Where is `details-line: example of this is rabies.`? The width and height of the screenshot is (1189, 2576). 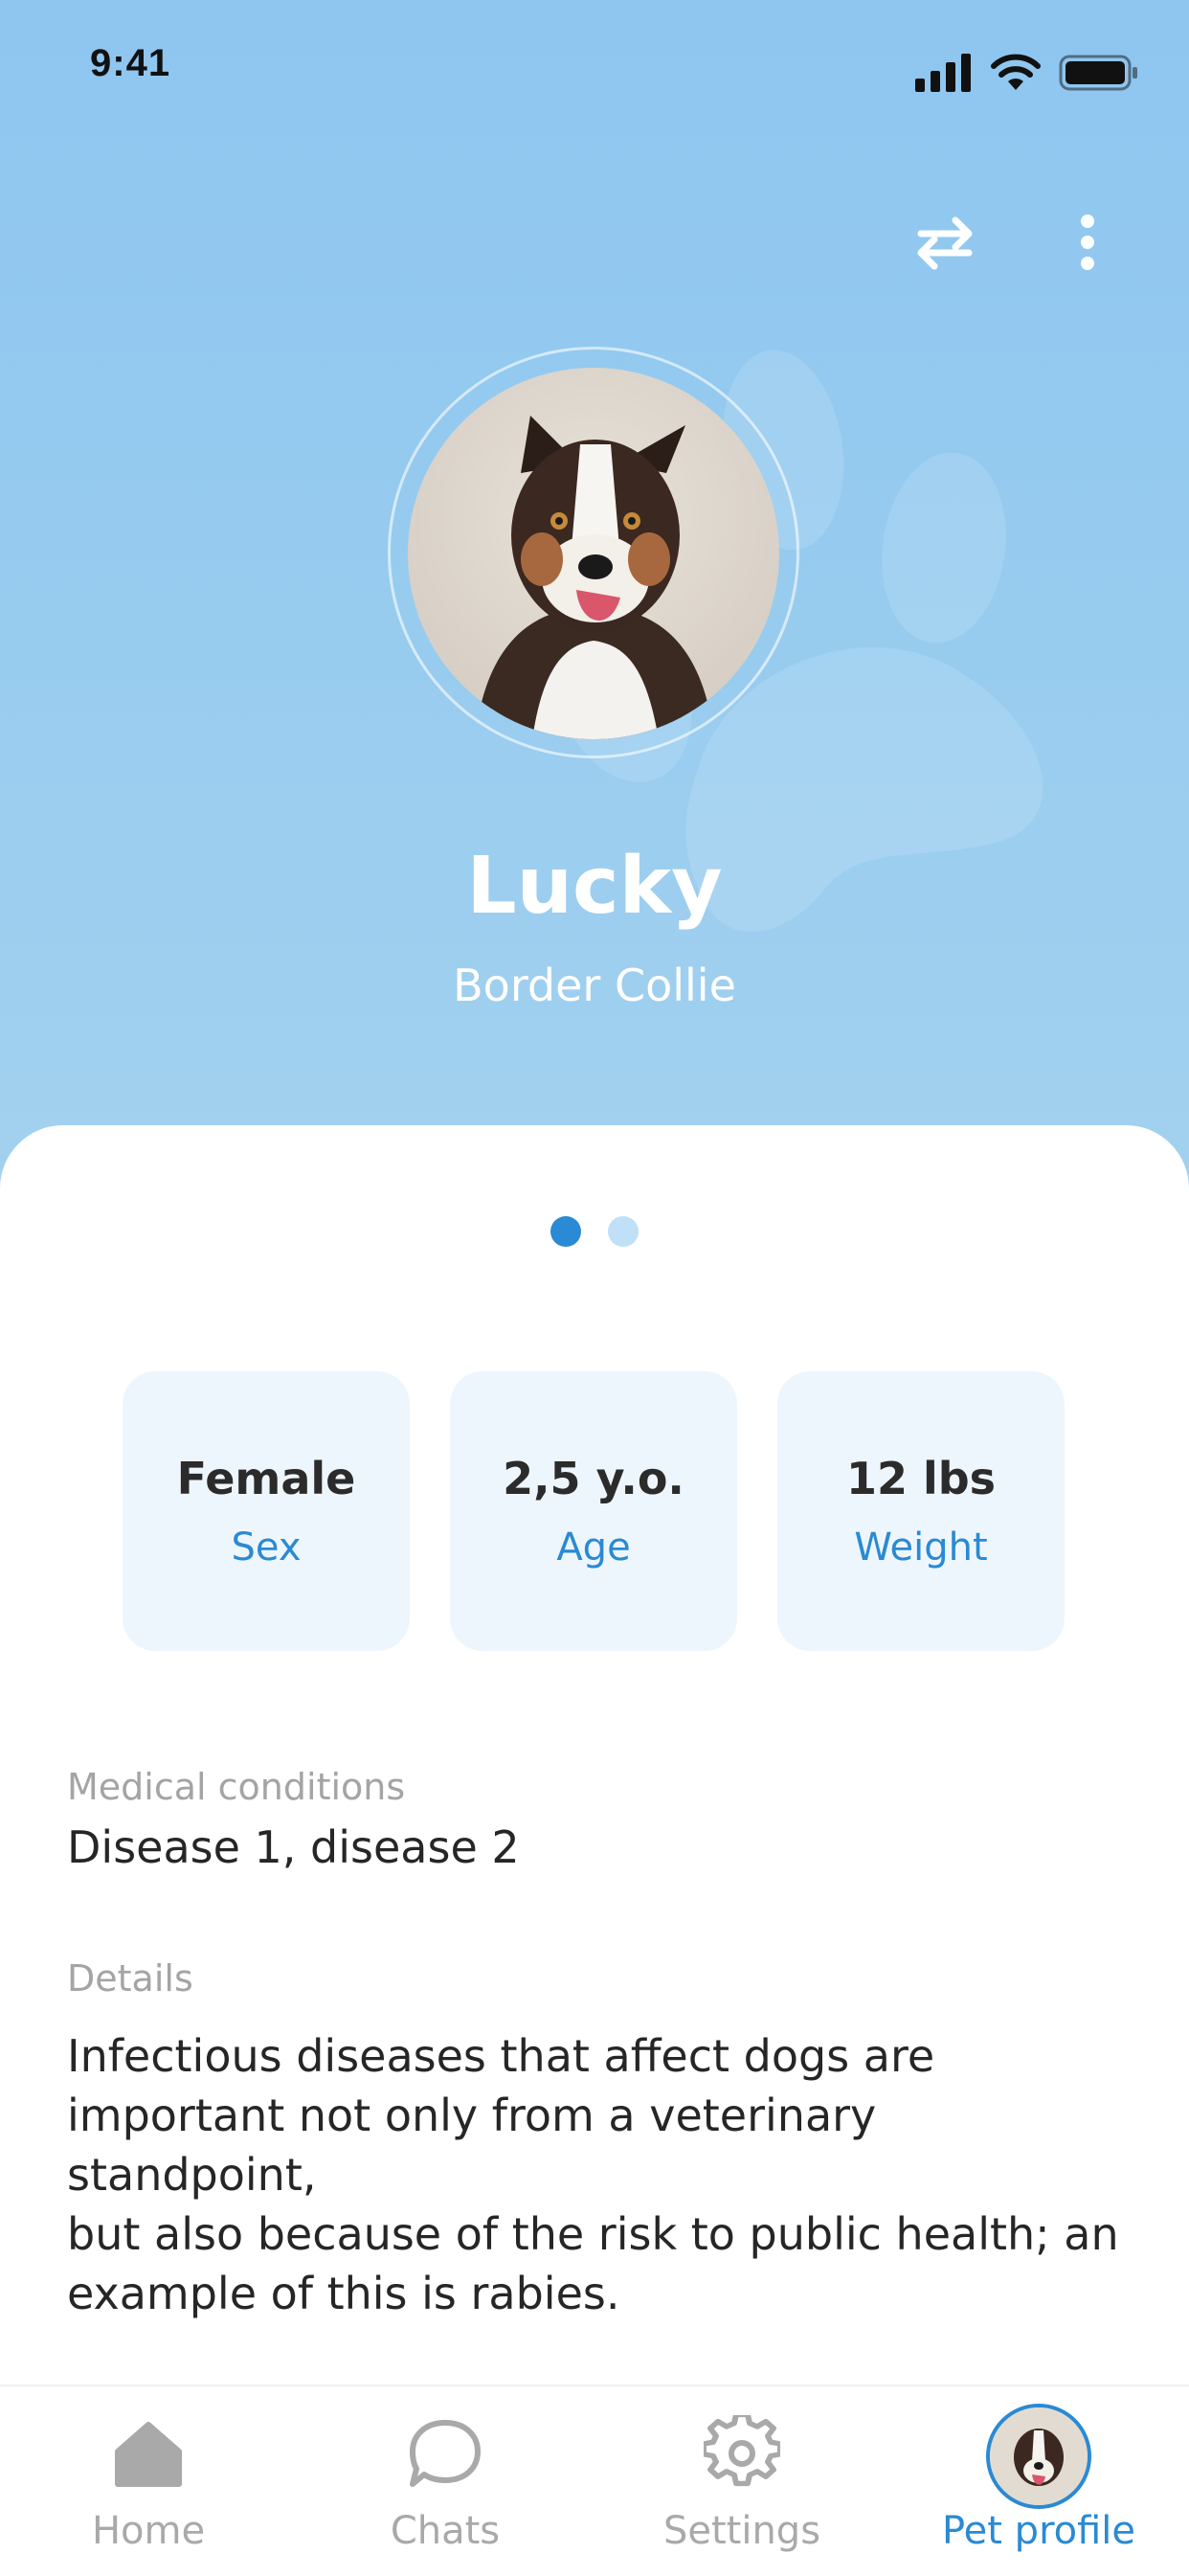 details-line: example of this is rabies. is located at coordinates (343, 2293).